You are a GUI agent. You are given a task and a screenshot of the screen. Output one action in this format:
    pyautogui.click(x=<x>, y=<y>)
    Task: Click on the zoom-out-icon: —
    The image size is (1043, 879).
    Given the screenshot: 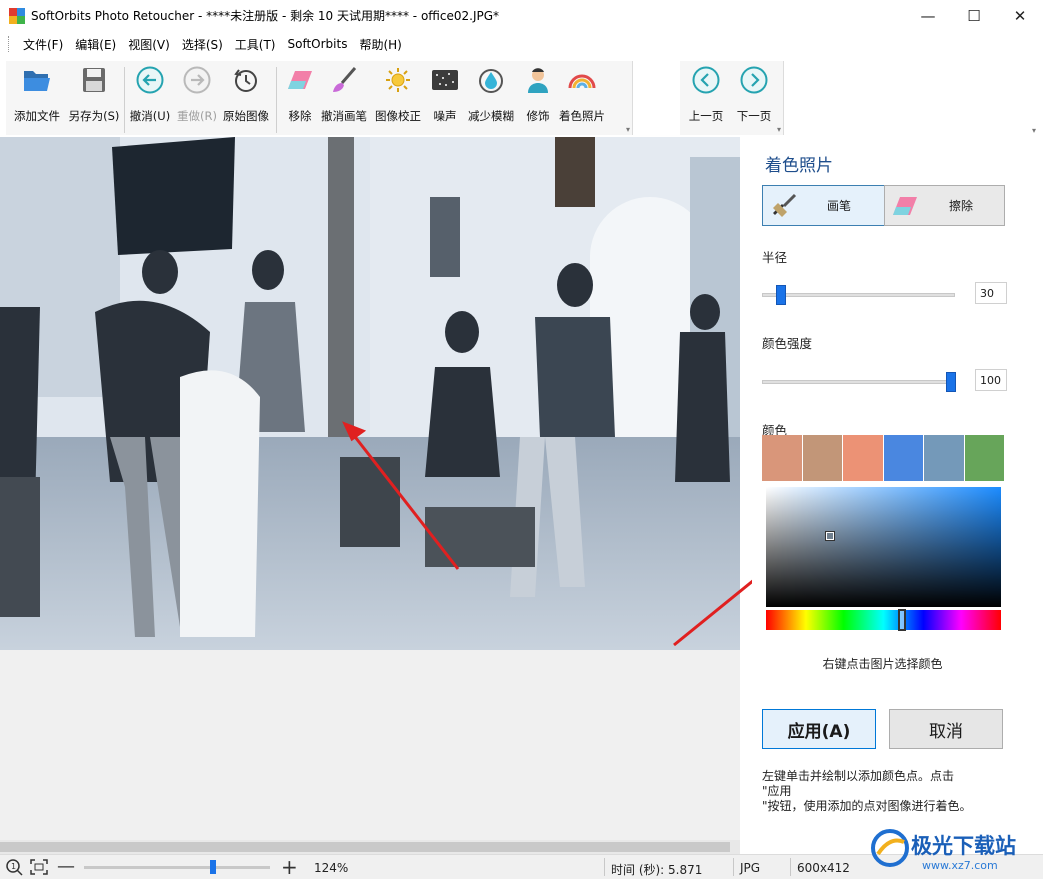 What is the action you would take?
    pyautogui.click(x=66, y=866)
    